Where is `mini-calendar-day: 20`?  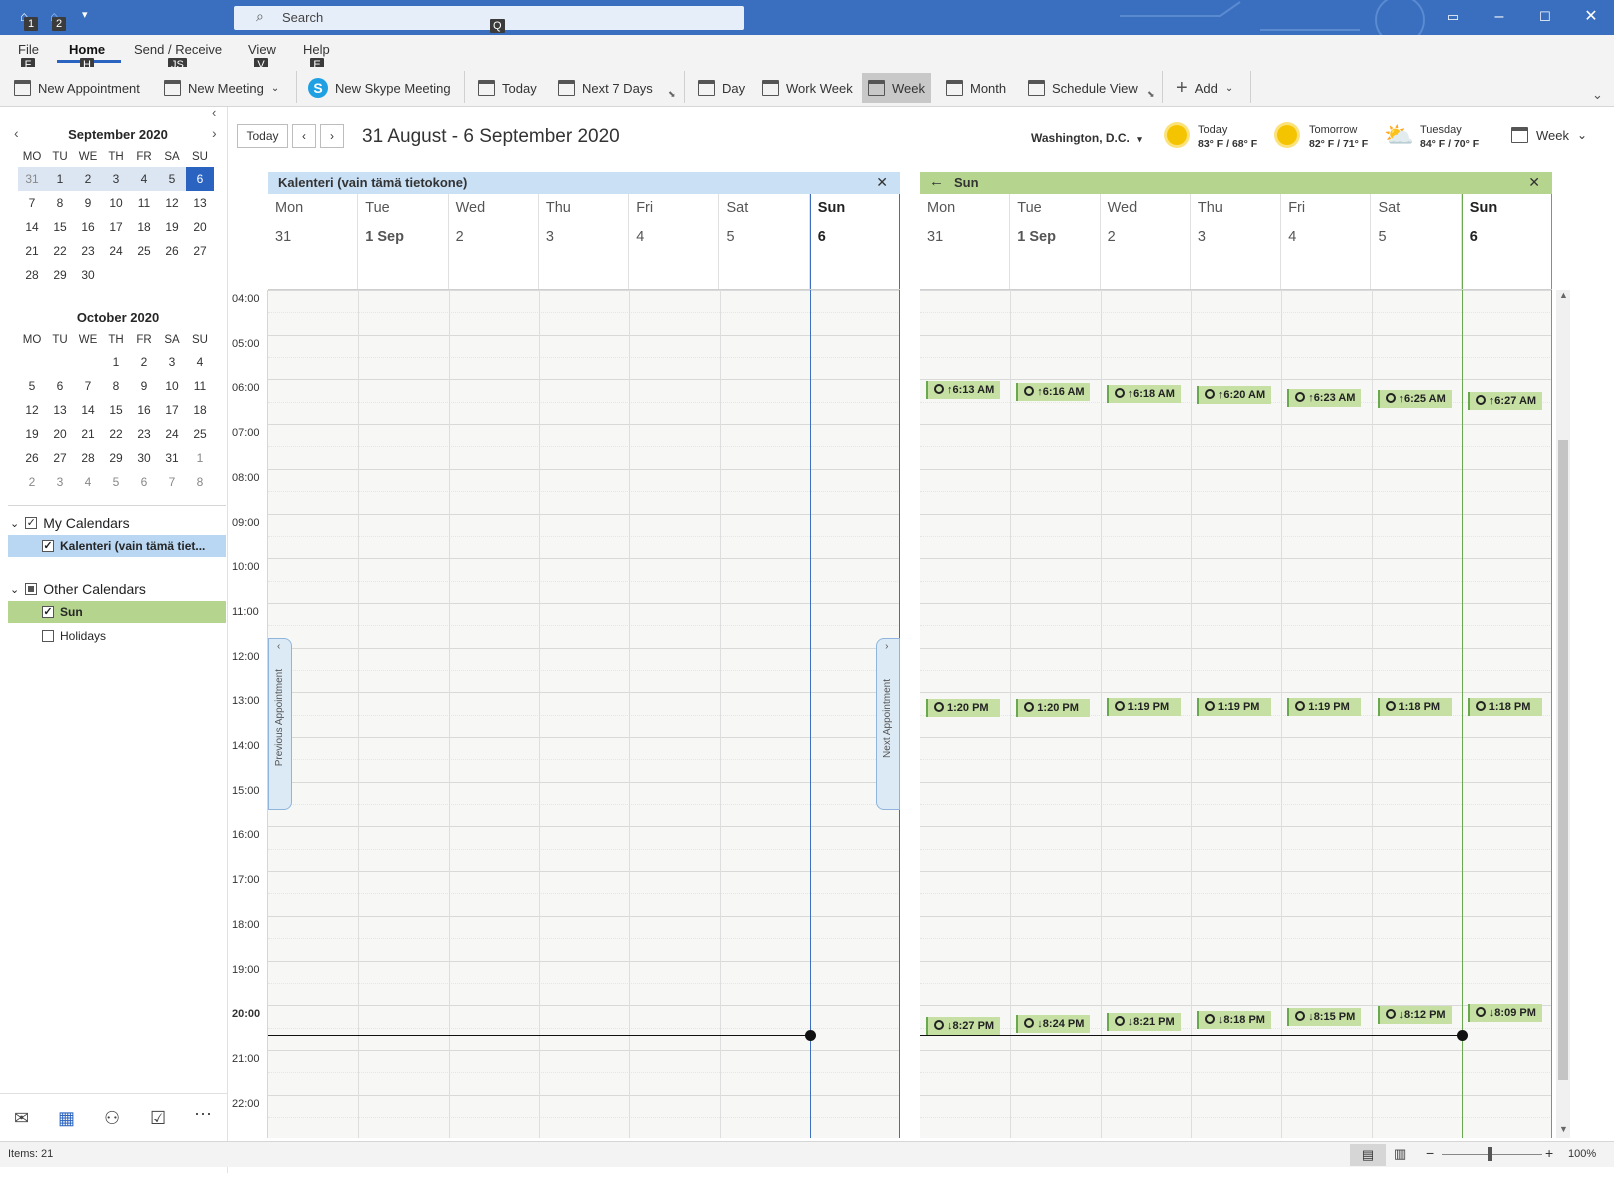 mini-calendar-day: 20 is located at coordinates (60, 434).